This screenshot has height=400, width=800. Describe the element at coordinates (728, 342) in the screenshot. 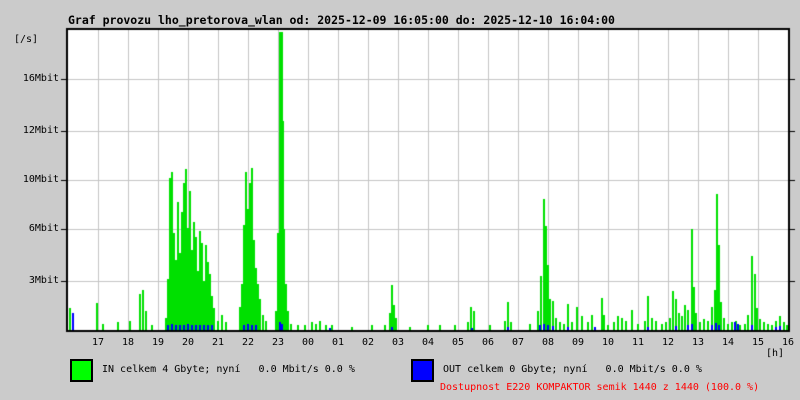

I see `x-tick-label: 14` at that location.